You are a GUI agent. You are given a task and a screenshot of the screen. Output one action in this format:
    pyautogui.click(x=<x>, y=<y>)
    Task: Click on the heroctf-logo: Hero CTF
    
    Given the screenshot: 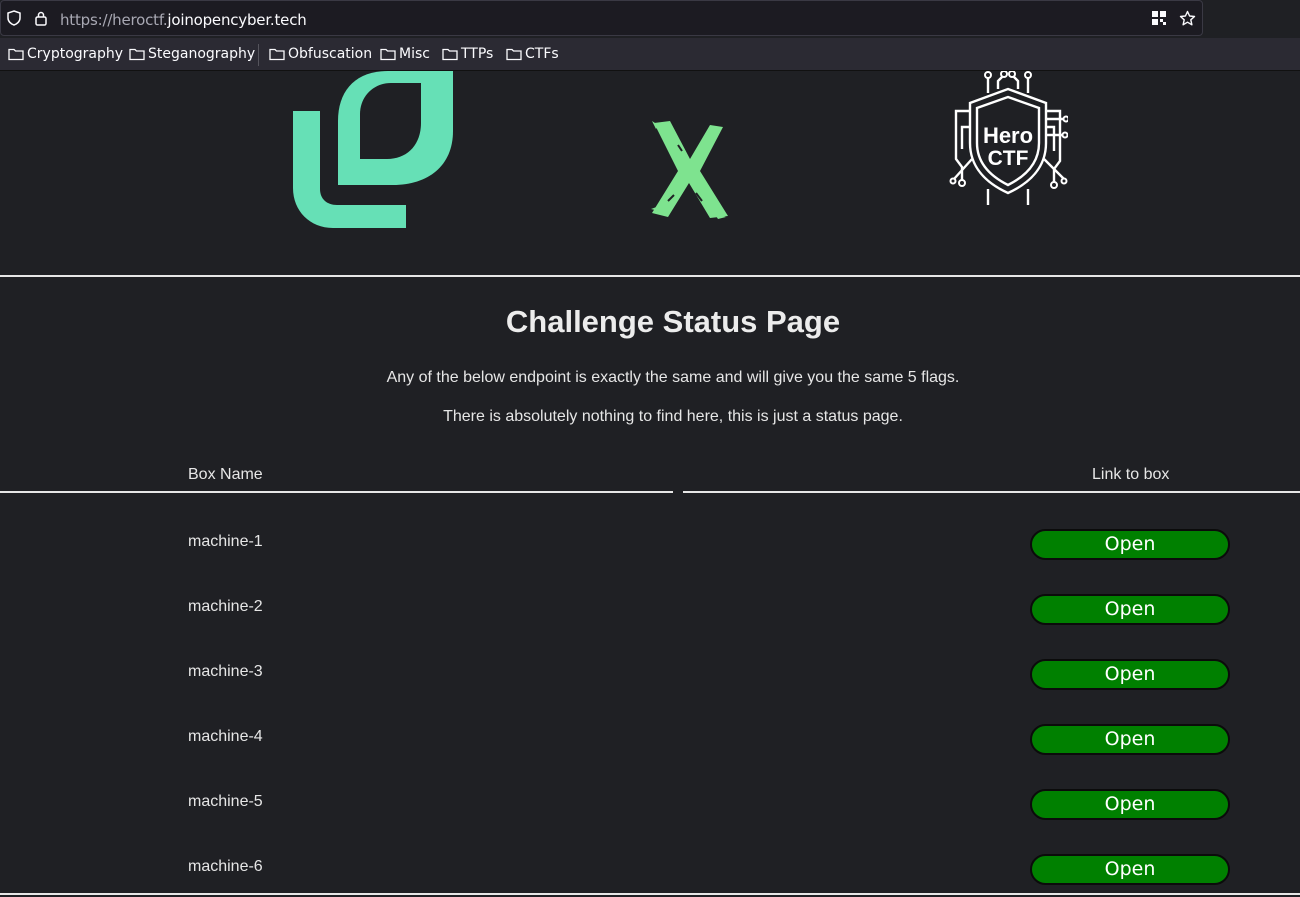 What is the action you would take?
    pyautogui.click(x=1009, y=141)
    